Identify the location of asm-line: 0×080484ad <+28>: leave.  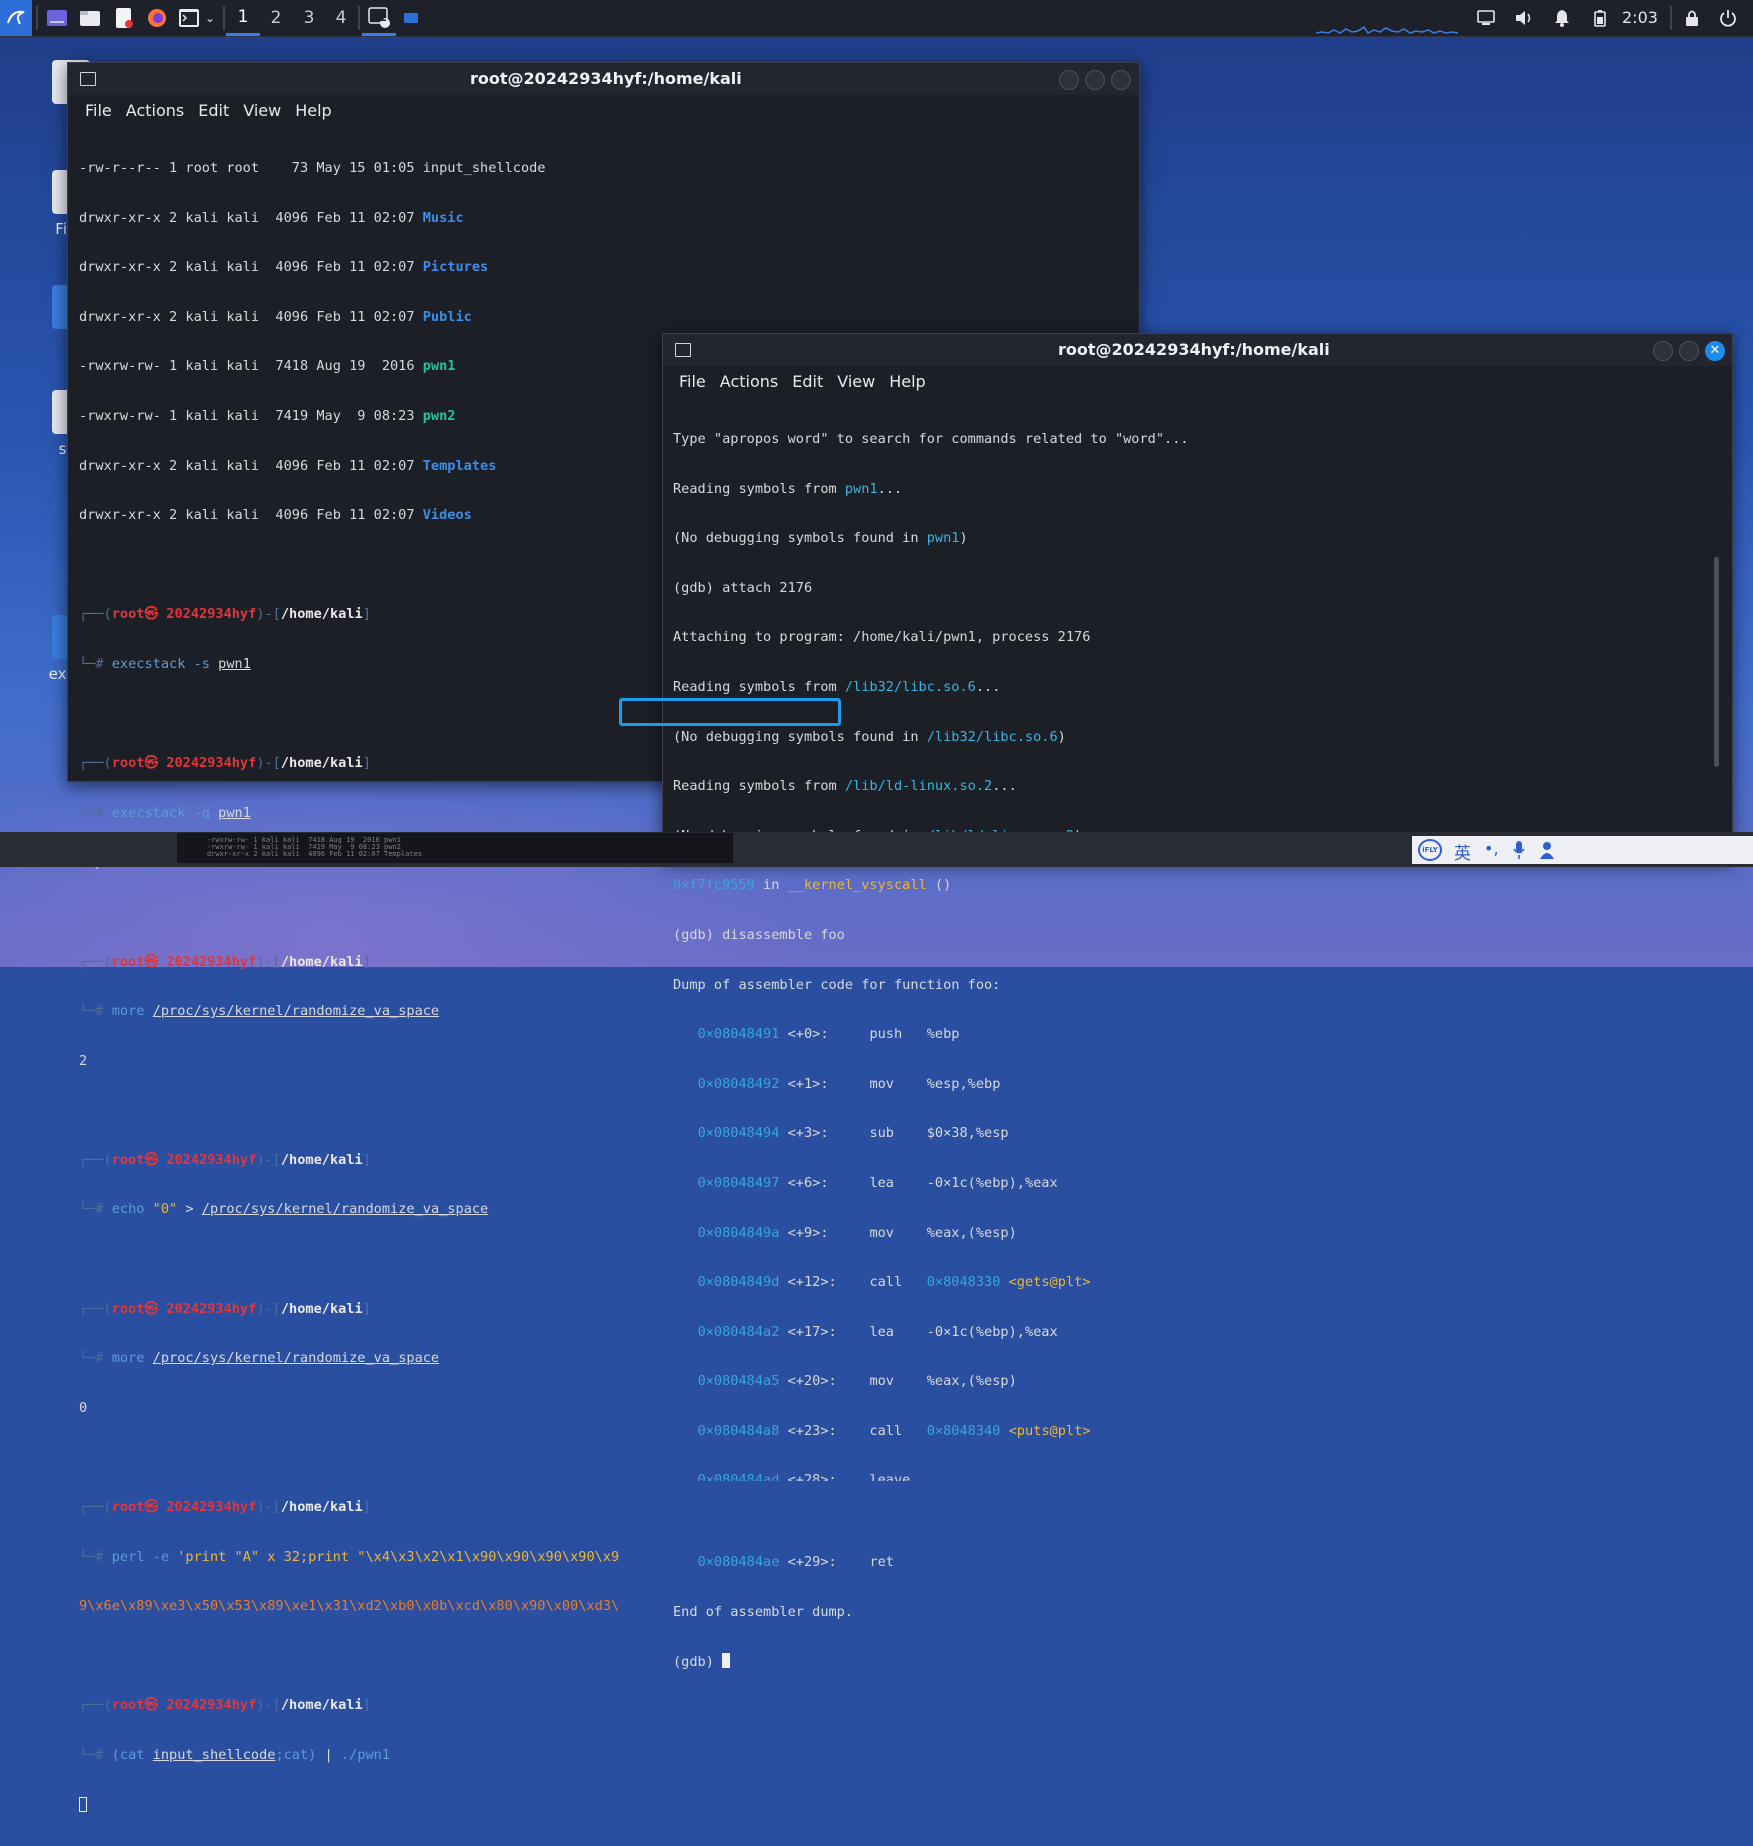
(812, 1477).